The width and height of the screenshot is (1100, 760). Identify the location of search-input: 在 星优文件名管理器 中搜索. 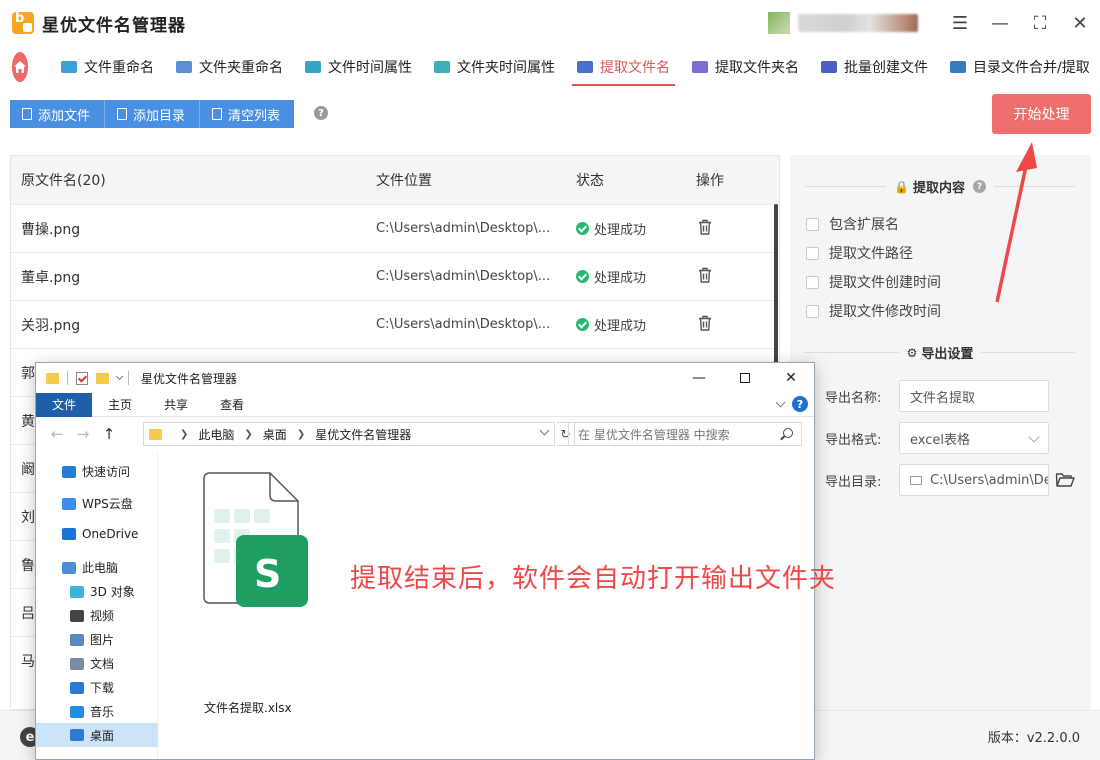
(685, 434).